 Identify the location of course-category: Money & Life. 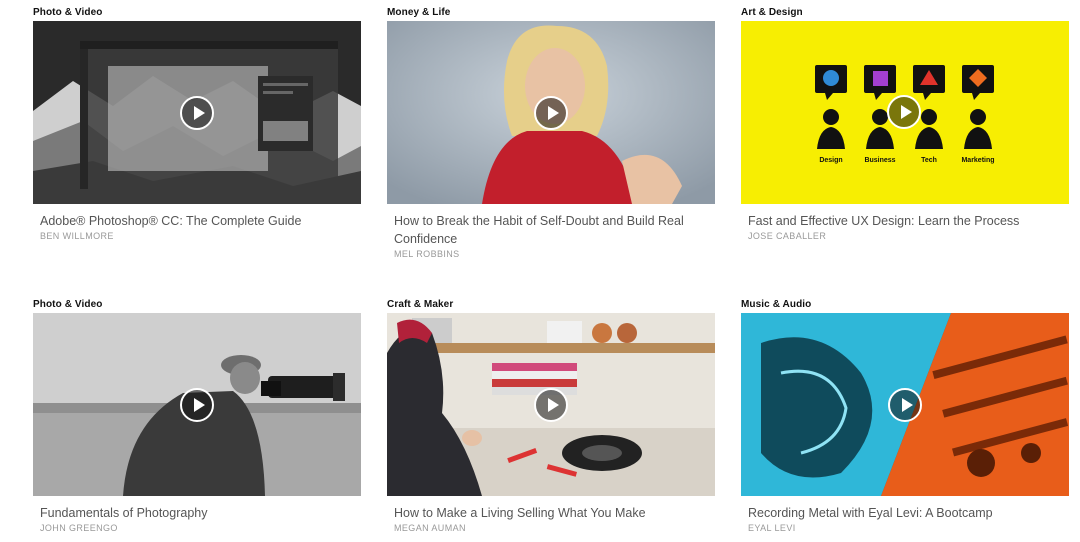
(419, 12).